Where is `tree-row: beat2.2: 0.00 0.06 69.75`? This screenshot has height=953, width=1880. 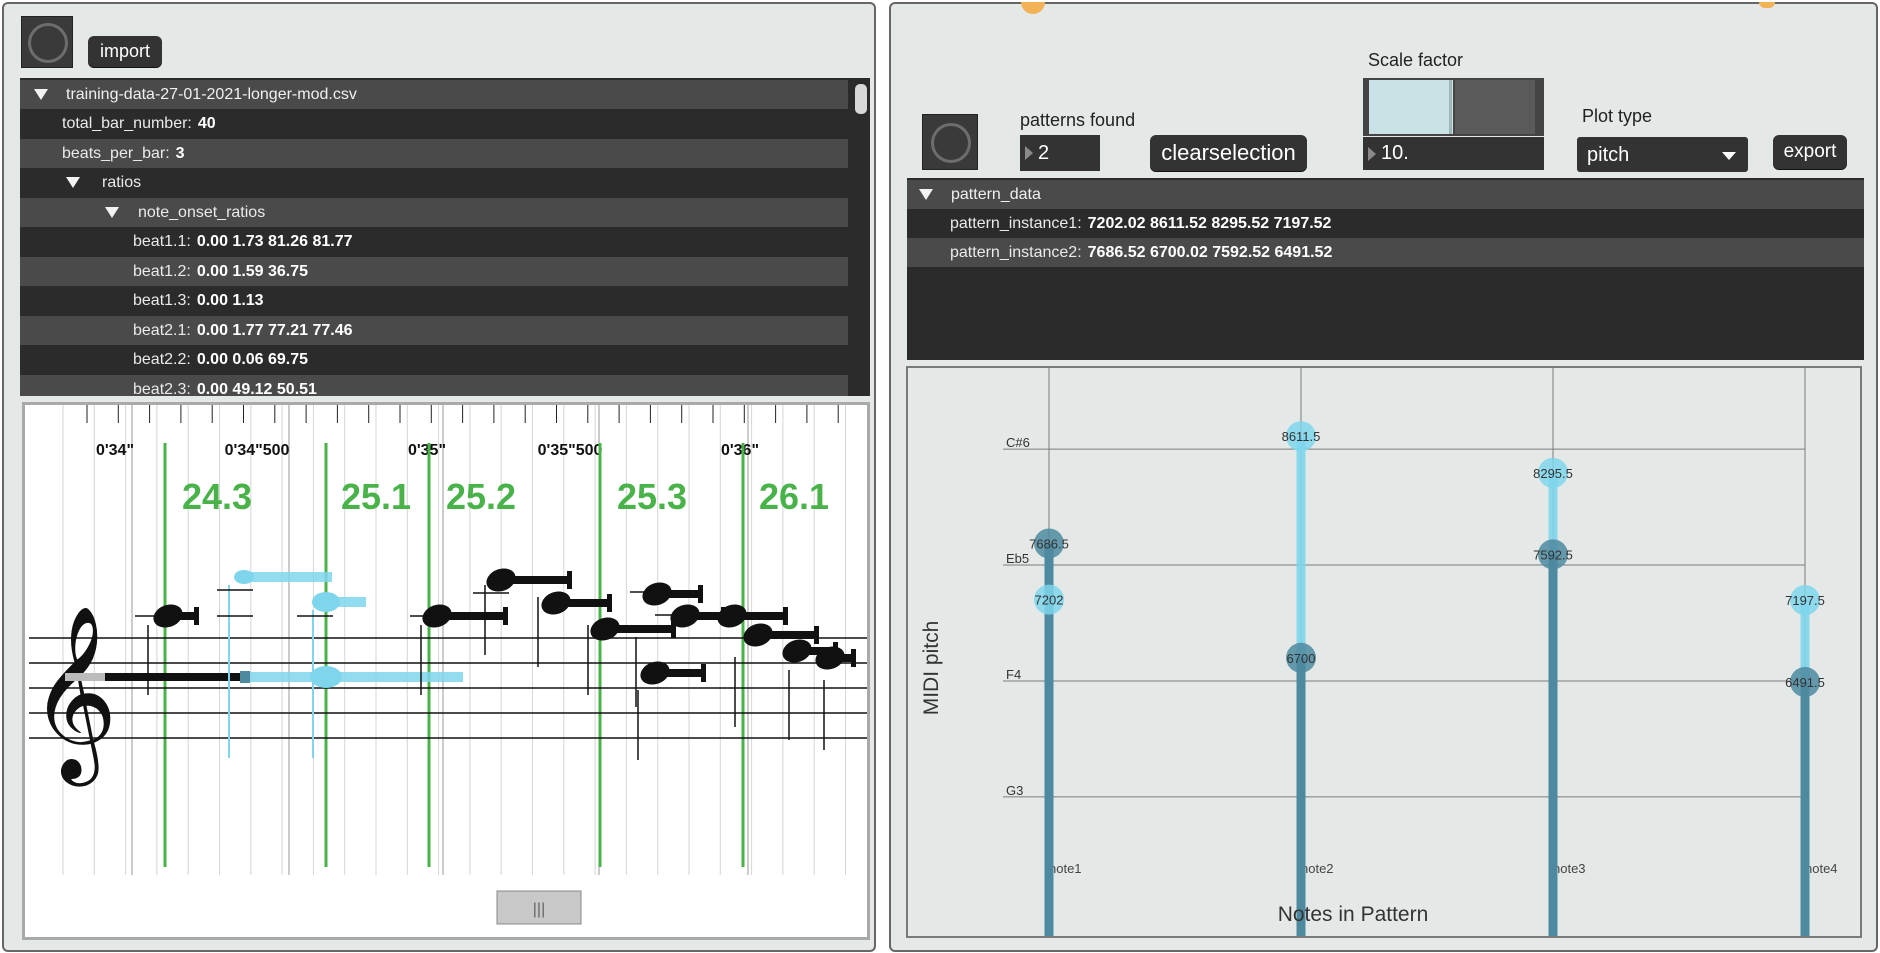 tree-row: beat2.2: 0.00 0.06 69.75 is located at coordinates (434, 359).